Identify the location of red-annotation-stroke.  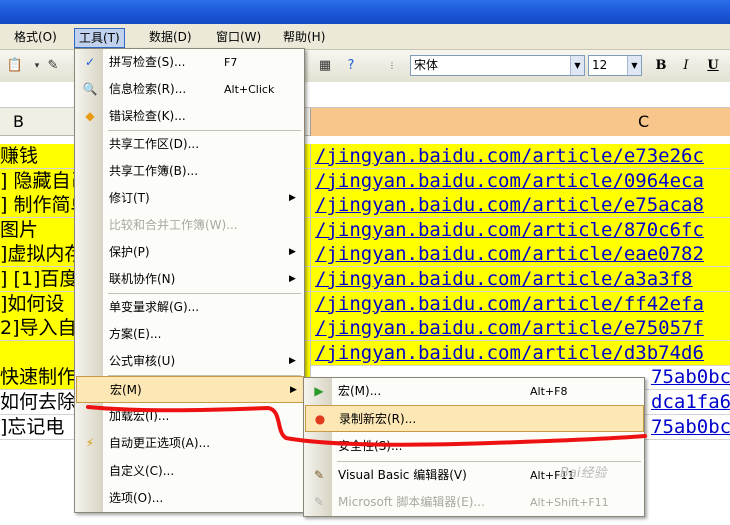
(366, 426).